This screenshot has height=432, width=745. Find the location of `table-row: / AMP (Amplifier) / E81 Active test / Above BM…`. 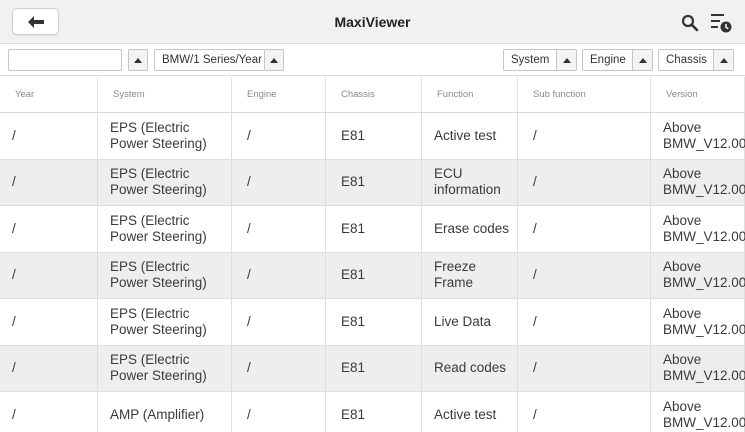

table-row: / AMP (Amplifier) / E81 Active test / Above BM… is located at coordinates (372, 412).